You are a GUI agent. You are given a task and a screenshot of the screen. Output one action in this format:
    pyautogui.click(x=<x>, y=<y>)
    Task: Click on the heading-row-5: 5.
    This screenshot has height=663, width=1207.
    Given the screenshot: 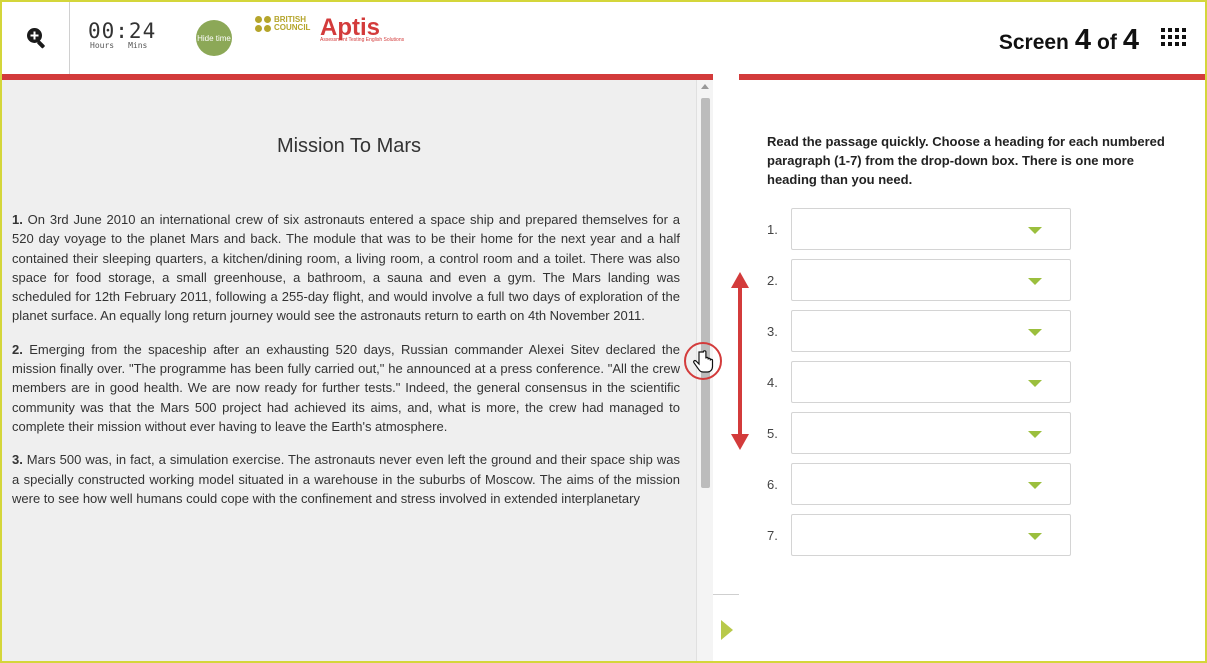 What is the action you would take?
    pyautogui.click(x=919, y=433)
    